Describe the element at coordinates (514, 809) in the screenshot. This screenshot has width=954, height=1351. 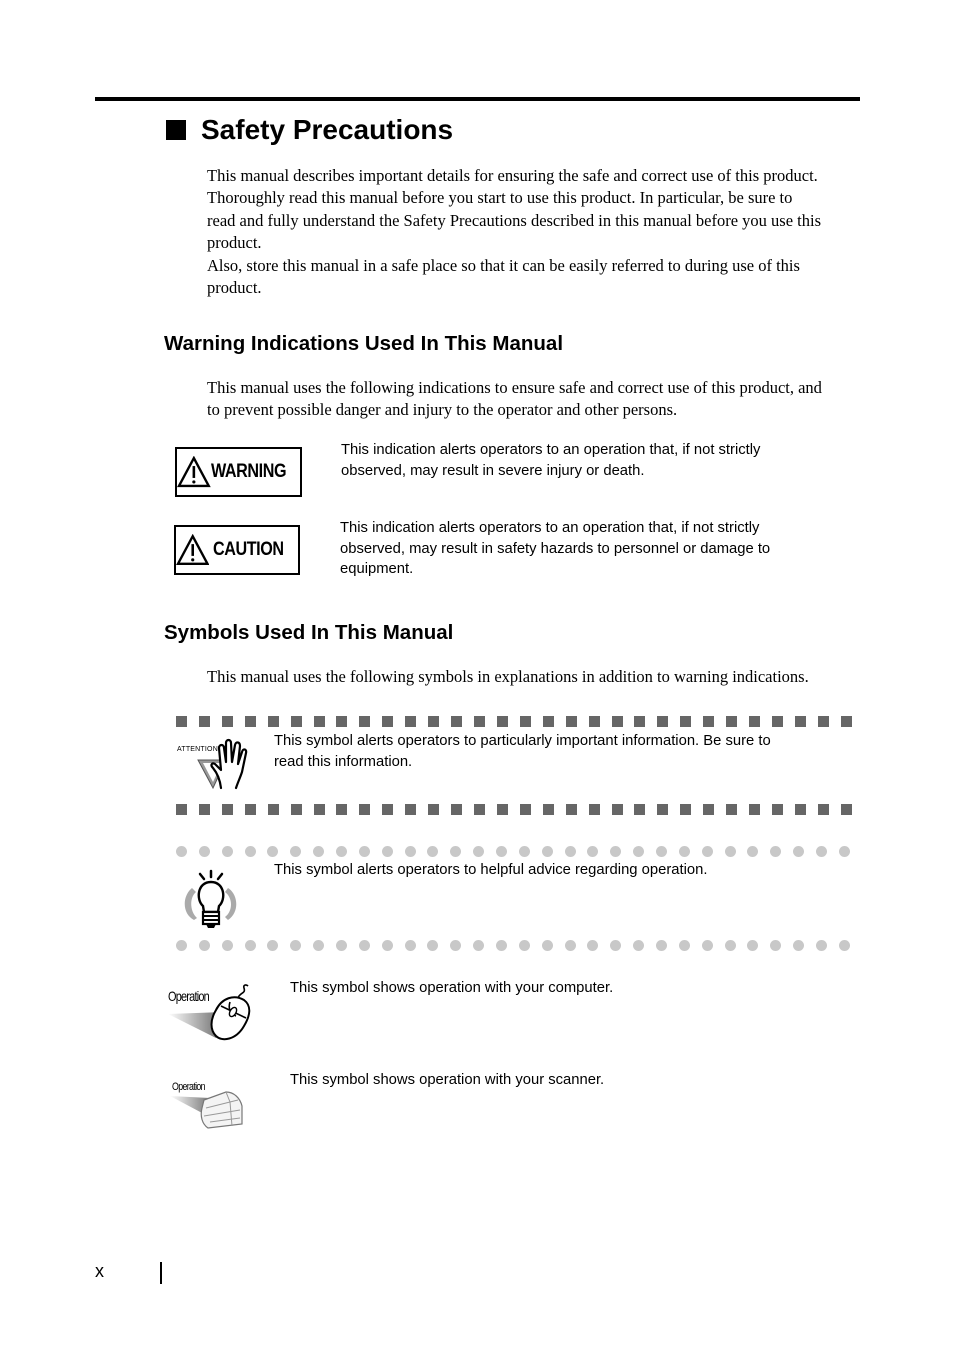
I see `attention-bottom-divider` at that location.